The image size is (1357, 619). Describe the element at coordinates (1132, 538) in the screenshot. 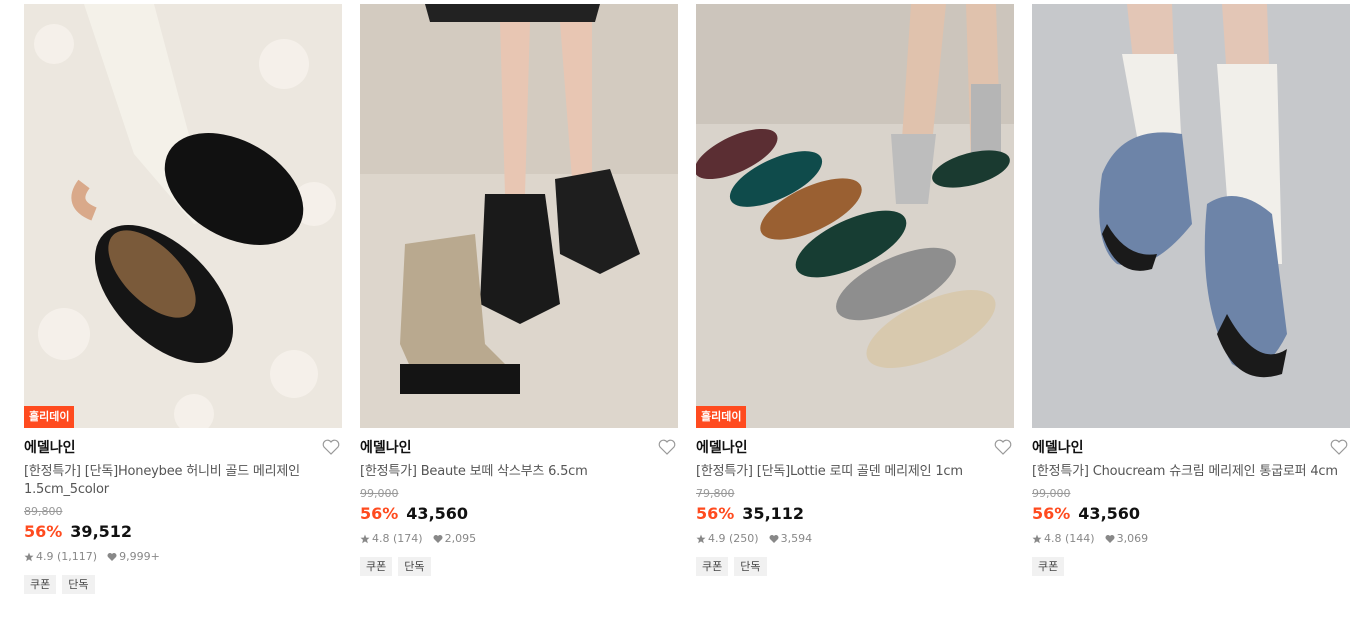

I see `like-count: 3,069` at that location.